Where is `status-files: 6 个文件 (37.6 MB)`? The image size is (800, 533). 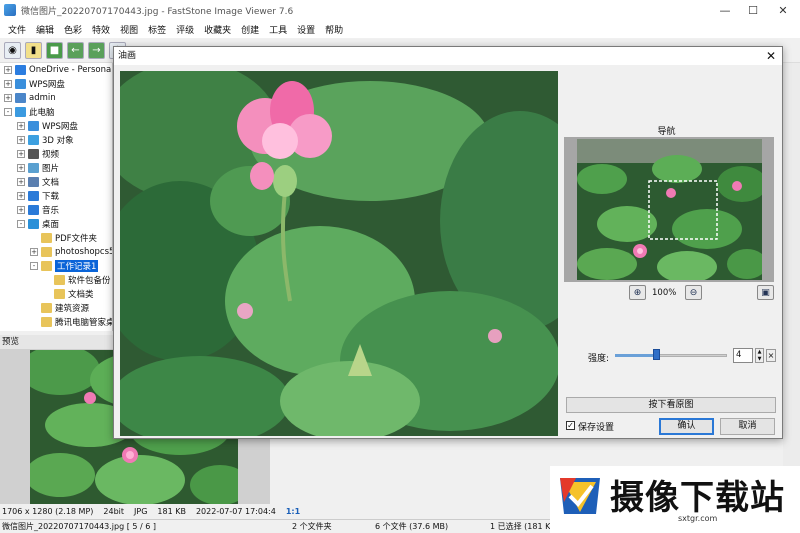
status-files: 6 个文件 (37.6 MB) is located at coordinates (412, 526).